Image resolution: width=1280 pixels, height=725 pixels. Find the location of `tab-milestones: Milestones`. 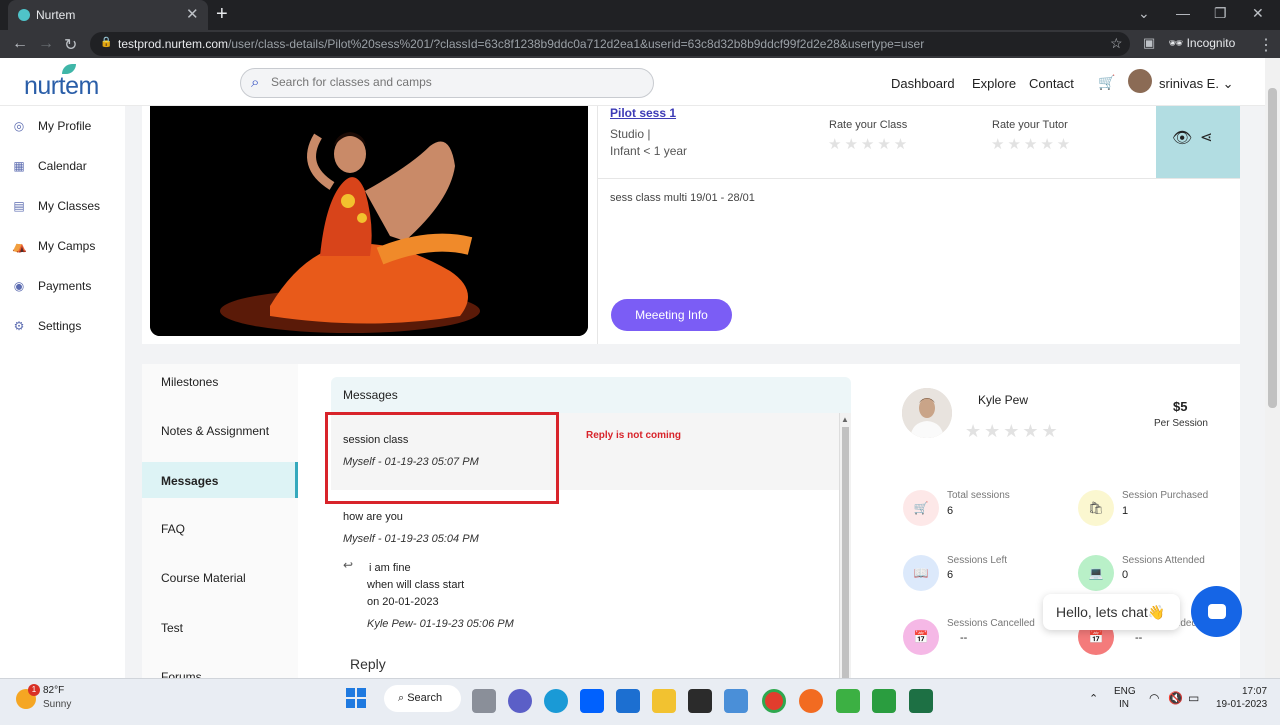

tab-milestones: Milestones is located at coordinates (189, 382).